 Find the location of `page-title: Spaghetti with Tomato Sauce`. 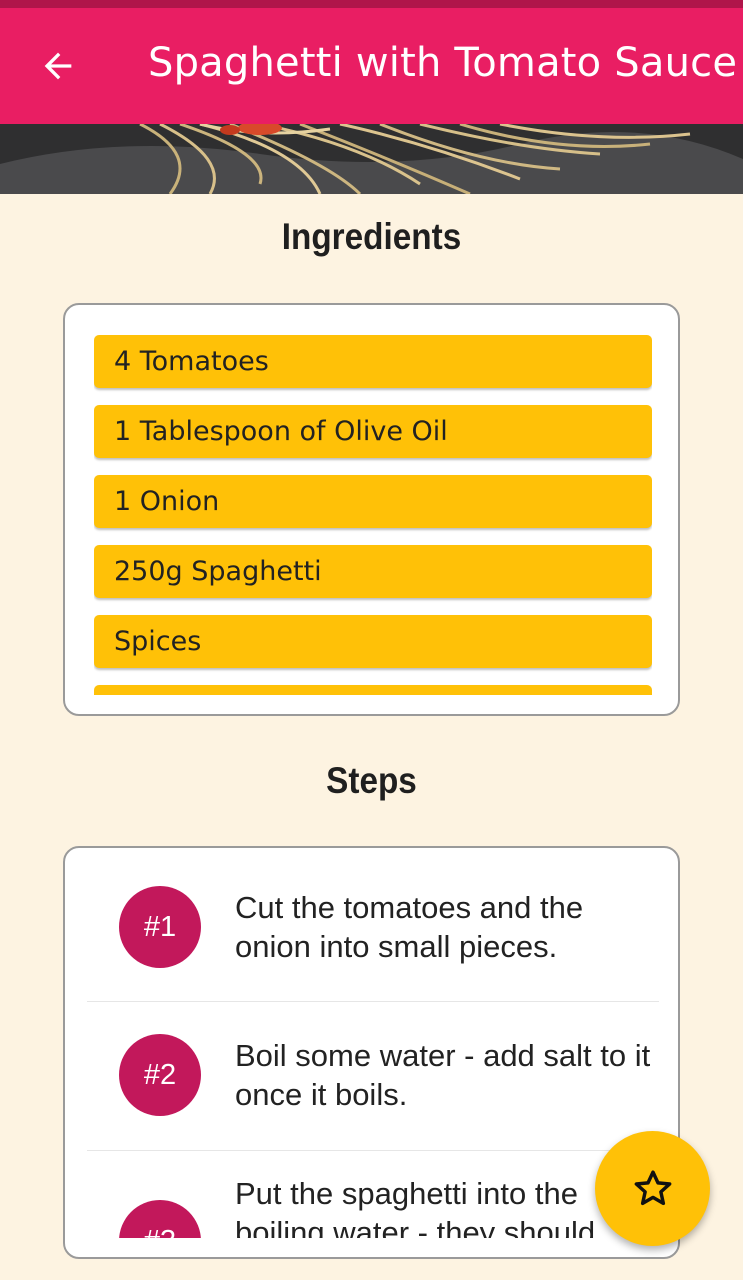

page-title: Spaghetti with Tomato Sauce is located at coordinates (443, 63).